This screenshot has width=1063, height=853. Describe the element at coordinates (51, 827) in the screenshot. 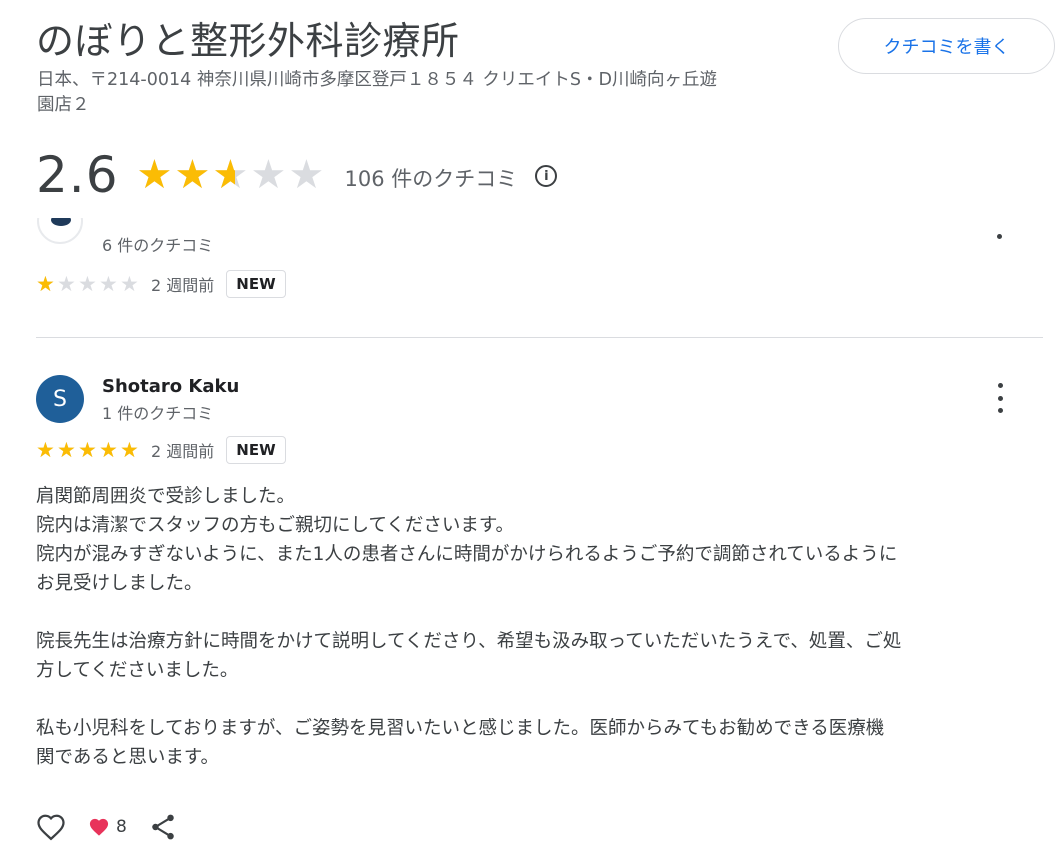

I see `like-heart-icon` at that location.